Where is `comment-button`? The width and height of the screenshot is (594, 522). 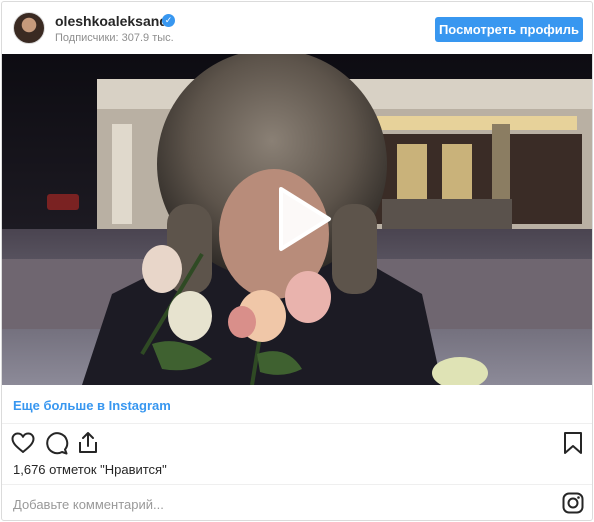 comment-button is located at coordinates (56, 443).